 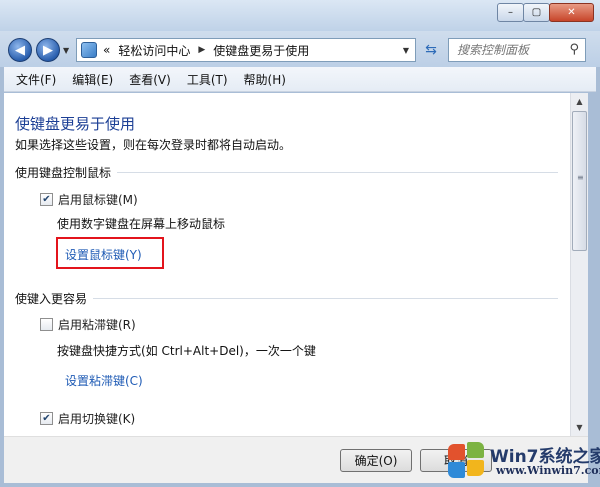 I want to click on breadcrumb-ease-of-access: 轻松访问中心, so click(x=154, y=50).